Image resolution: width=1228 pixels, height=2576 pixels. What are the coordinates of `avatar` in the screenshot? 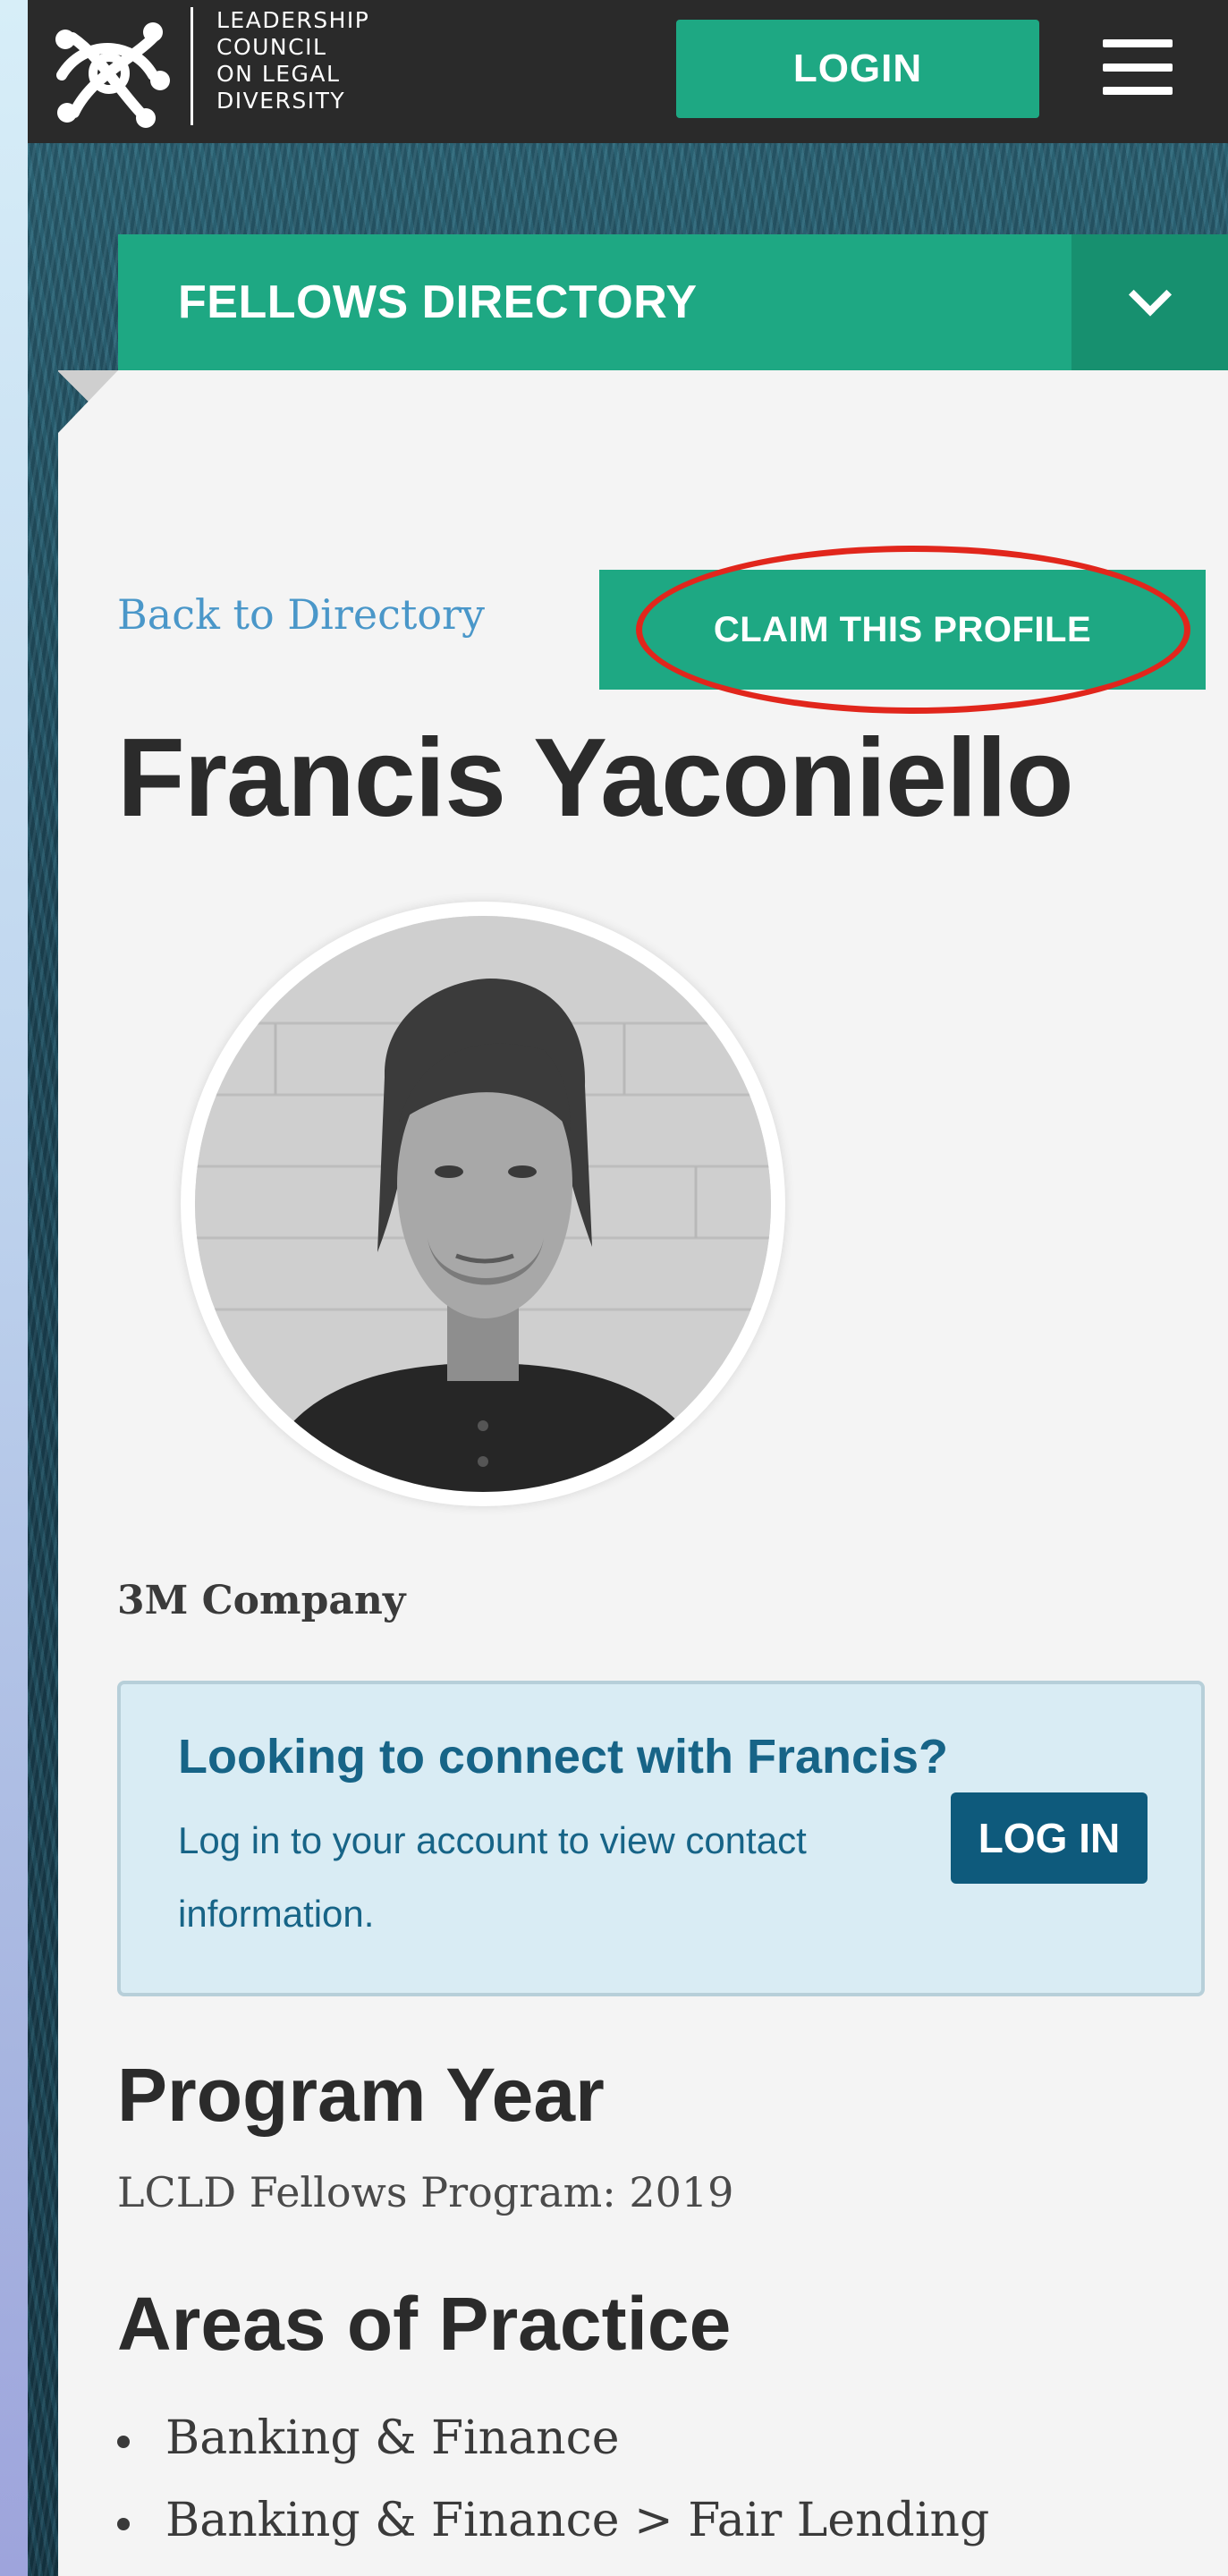 It's located at (483, 1204).